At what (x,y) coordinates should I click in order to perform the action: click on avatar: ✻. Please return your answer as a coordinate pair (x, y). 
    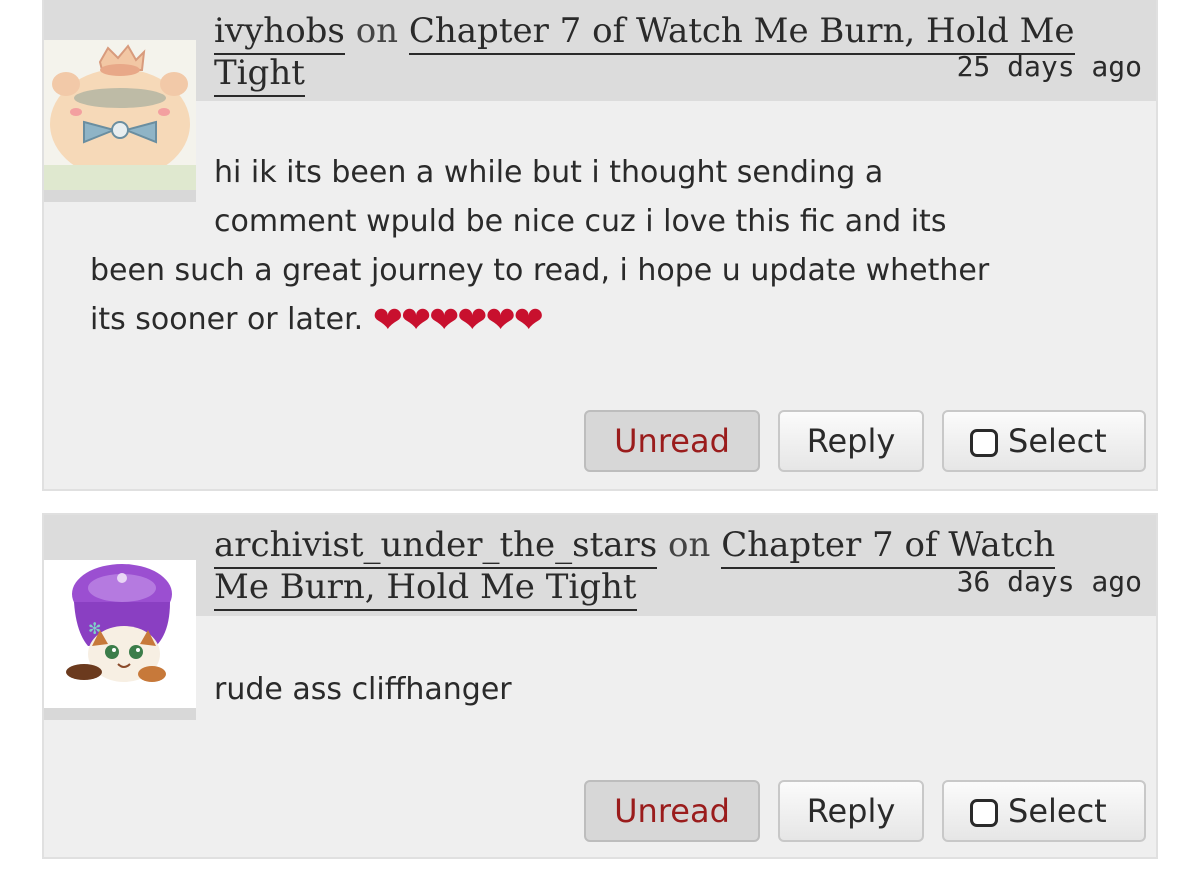
    Looking at the image, I should click on (120, 640).